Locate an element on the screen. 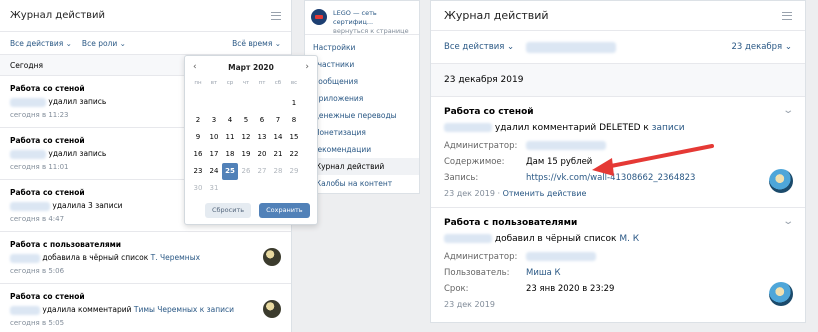 The width and height of the screenshot is (818, 332). calendar-day: 17 is located at coordinates (214, 154).